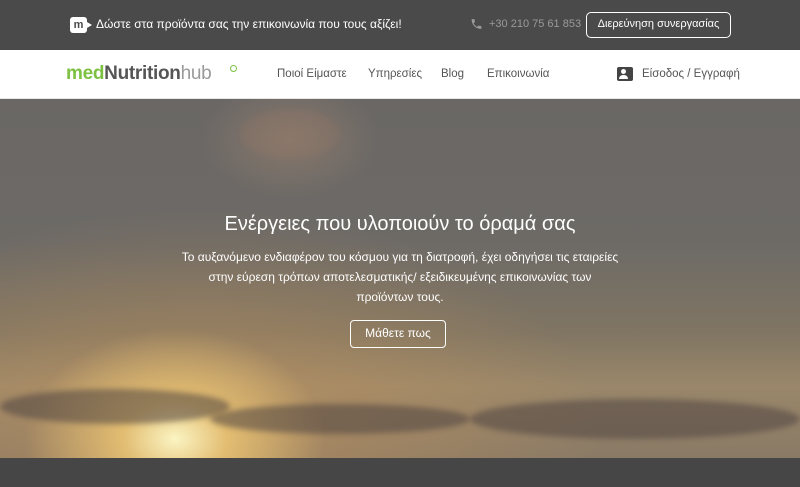 This screenshot has height=487, width=800. What do you see at coordinates (312, 74) in the screenshot?
I see `nav-item-about: Ποιοί Είμαστε` at bounding box center [312, 74].